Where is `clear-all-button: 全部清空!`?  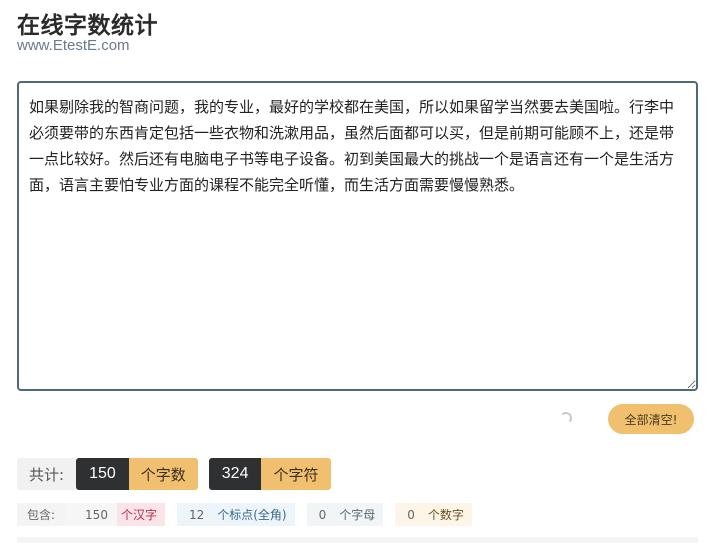
clear-all-button: 全部清空! is located at coordinates (651, 419).